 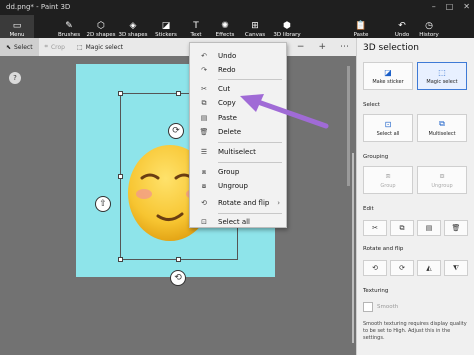 I want to click on smooth-checkbox, so click(x=368, y=307).